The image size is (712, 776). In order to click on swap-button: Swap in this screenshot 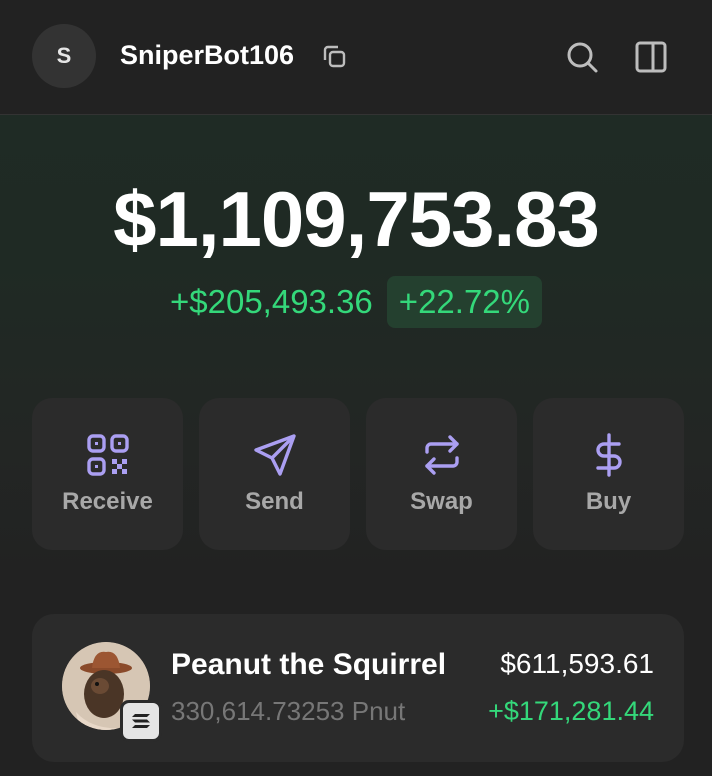, I will do `click(441, 474)`.